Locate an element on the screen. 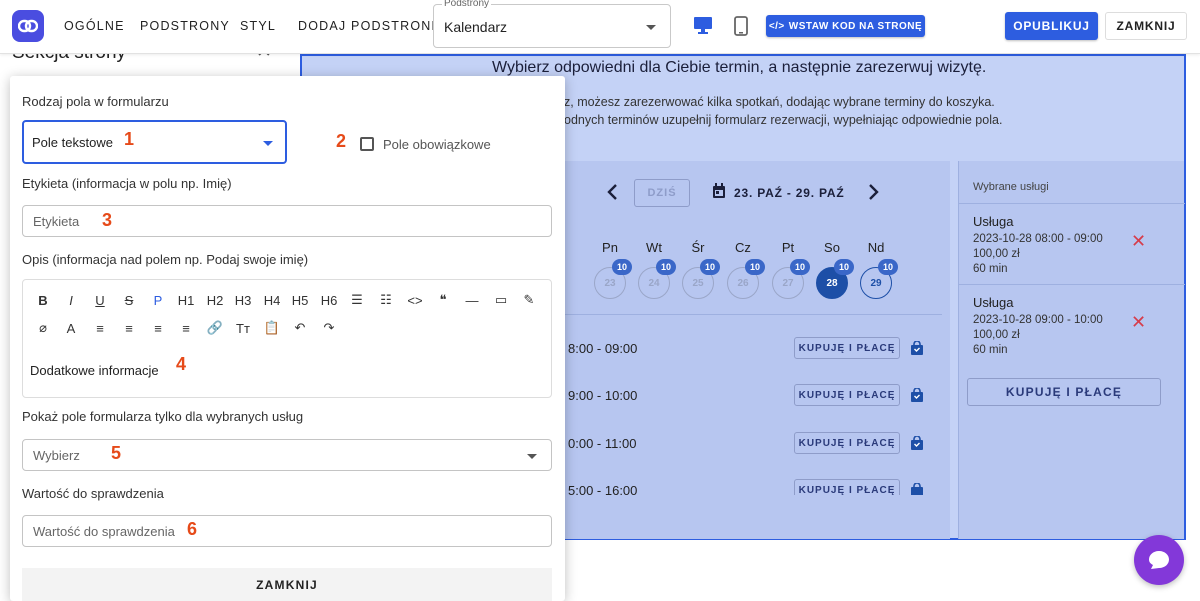  nav-add-subpage: DODAJ PODSTRONĘ is located at coordinates (369, 26).